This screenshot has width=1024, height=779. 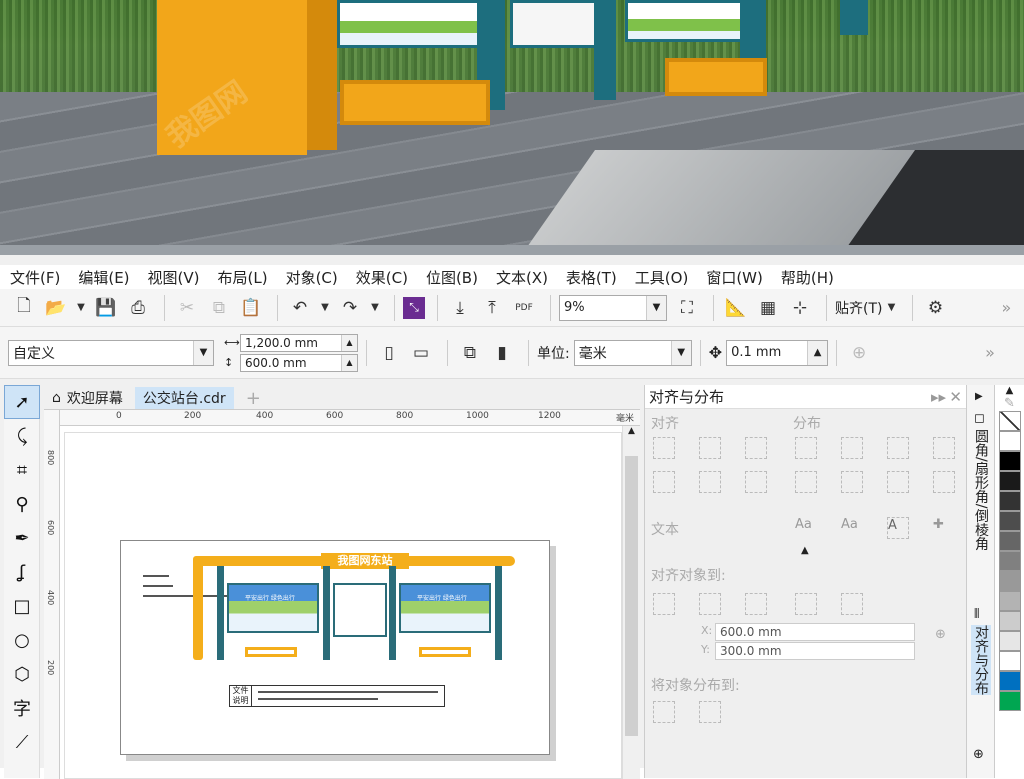 What do you see at coordinates (350, 308) in the screenshot?
I see `redo-icon: ↷` at bounding box center [350, 308].